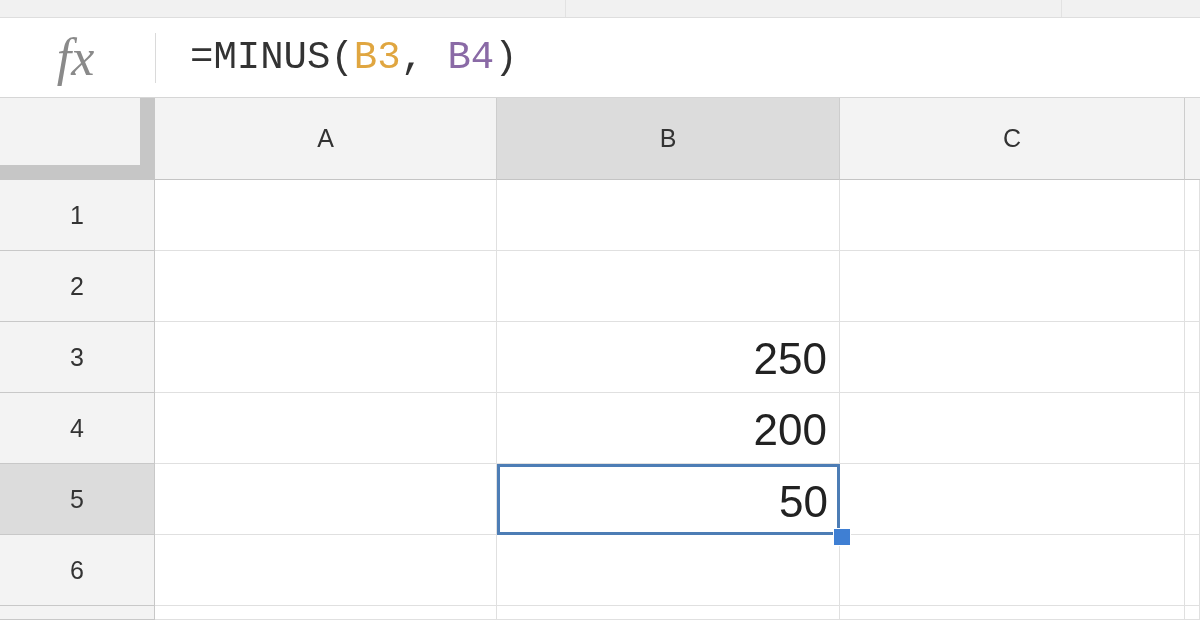  Describe the element at coordinates (668, 139) in the screenshot. I see `column-header: B` at that location.